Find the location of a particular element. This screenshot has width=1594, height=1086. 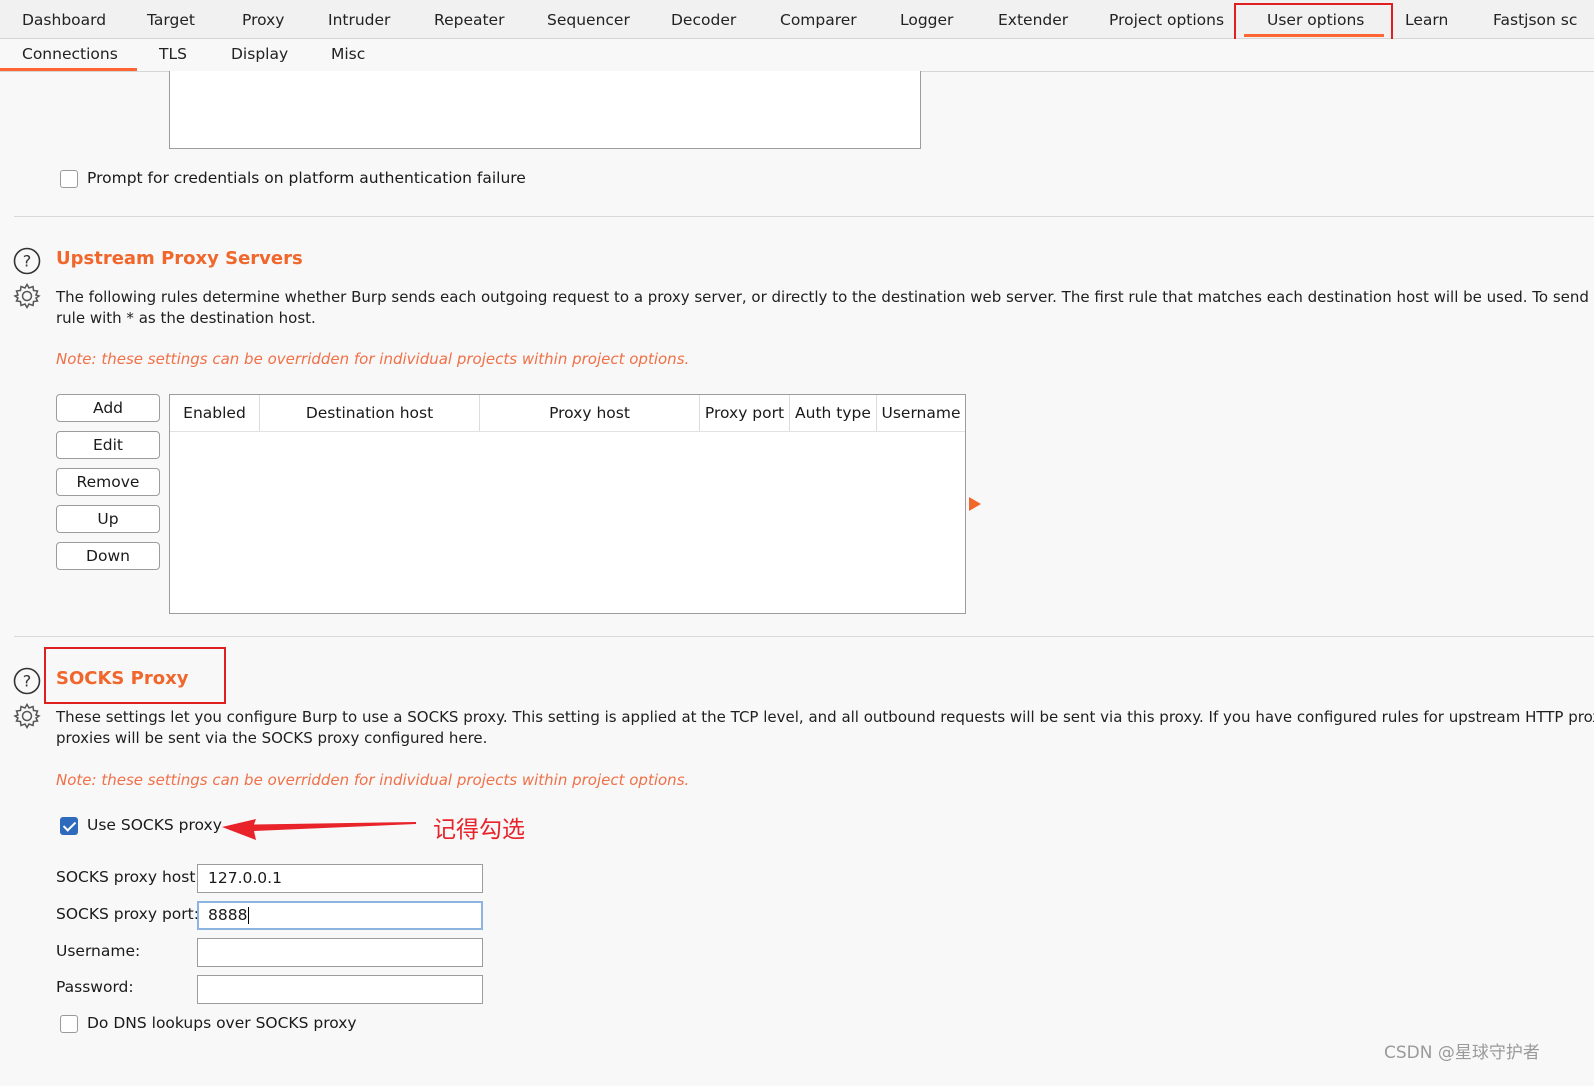

prompt-credentials-checkbox is located at coordinates (69, 179).